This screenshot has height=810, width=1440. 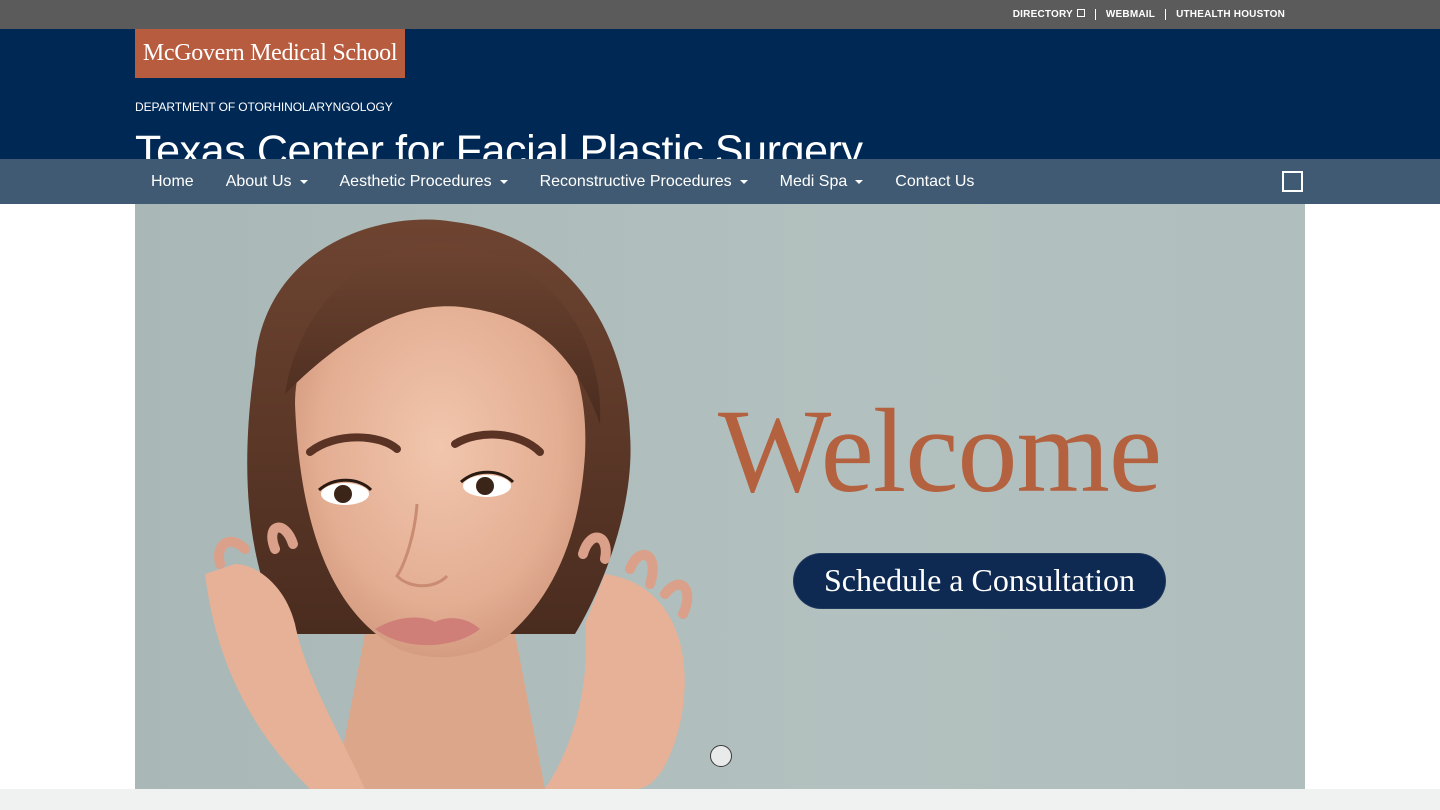 What do you see at coordinates (258, 181) in the screenshot?
I see `nav-item-label: About Us` at bounding box center [258, 181].